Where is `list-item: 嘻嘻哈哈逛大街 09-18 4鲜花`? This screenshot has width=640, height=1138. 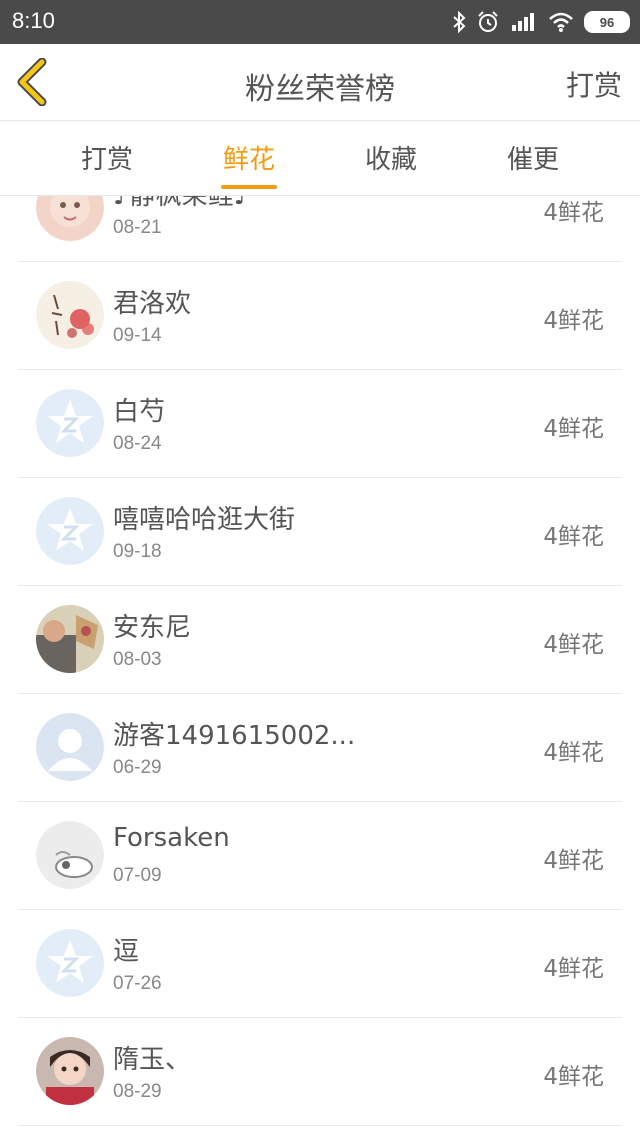
list-item: 嘻嘻哈哈逛大街 09-18 4鲜花 is located at coordinates (320, 531).